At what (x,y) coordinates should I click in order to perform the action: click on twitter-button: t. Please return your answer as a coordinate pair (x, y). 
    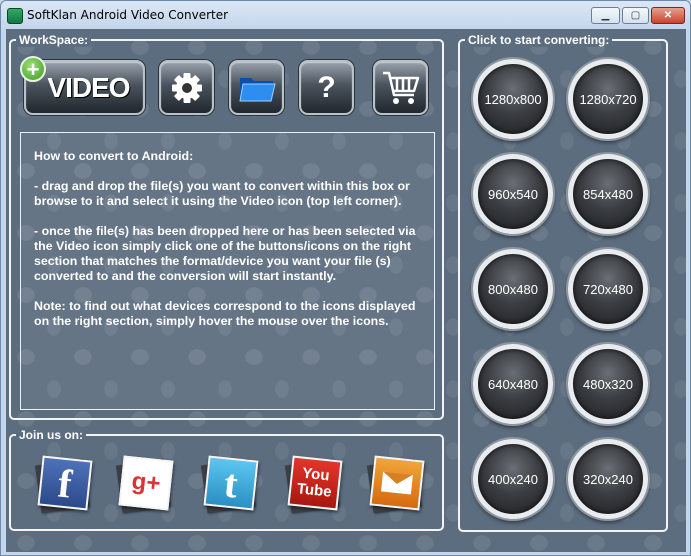
    Looking at the image, I should click on (230, 485).